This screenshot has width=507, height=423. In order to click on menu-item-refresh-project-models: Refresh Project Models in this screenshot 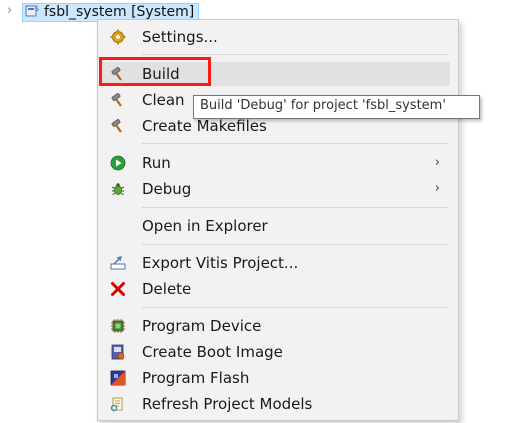, I will do `click(278, 404)`.